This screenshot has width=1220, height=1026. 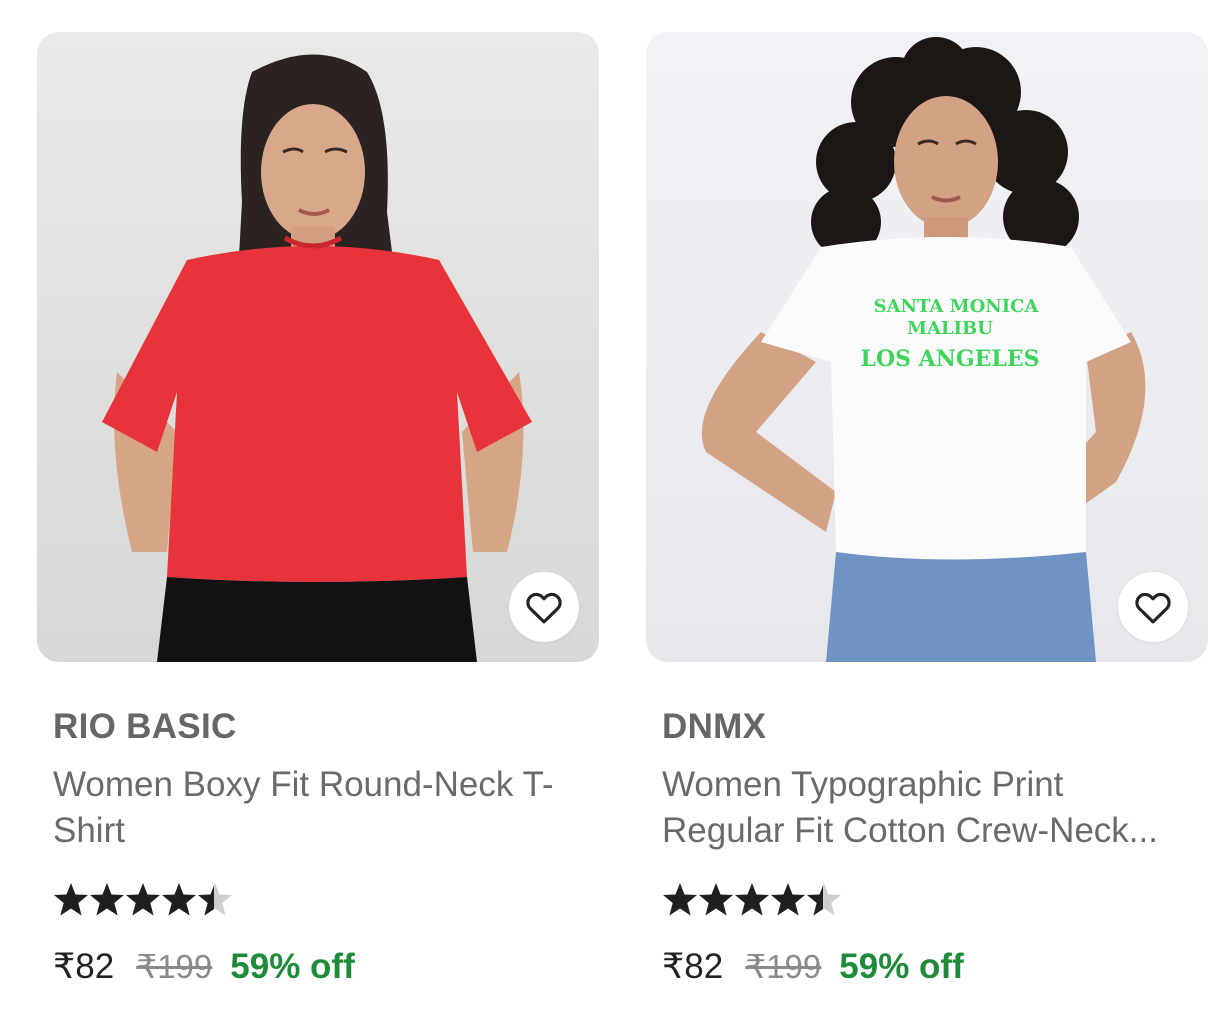 I want to click on print-text-line-3: LOS ANGELES, so click(x=949, y=359).